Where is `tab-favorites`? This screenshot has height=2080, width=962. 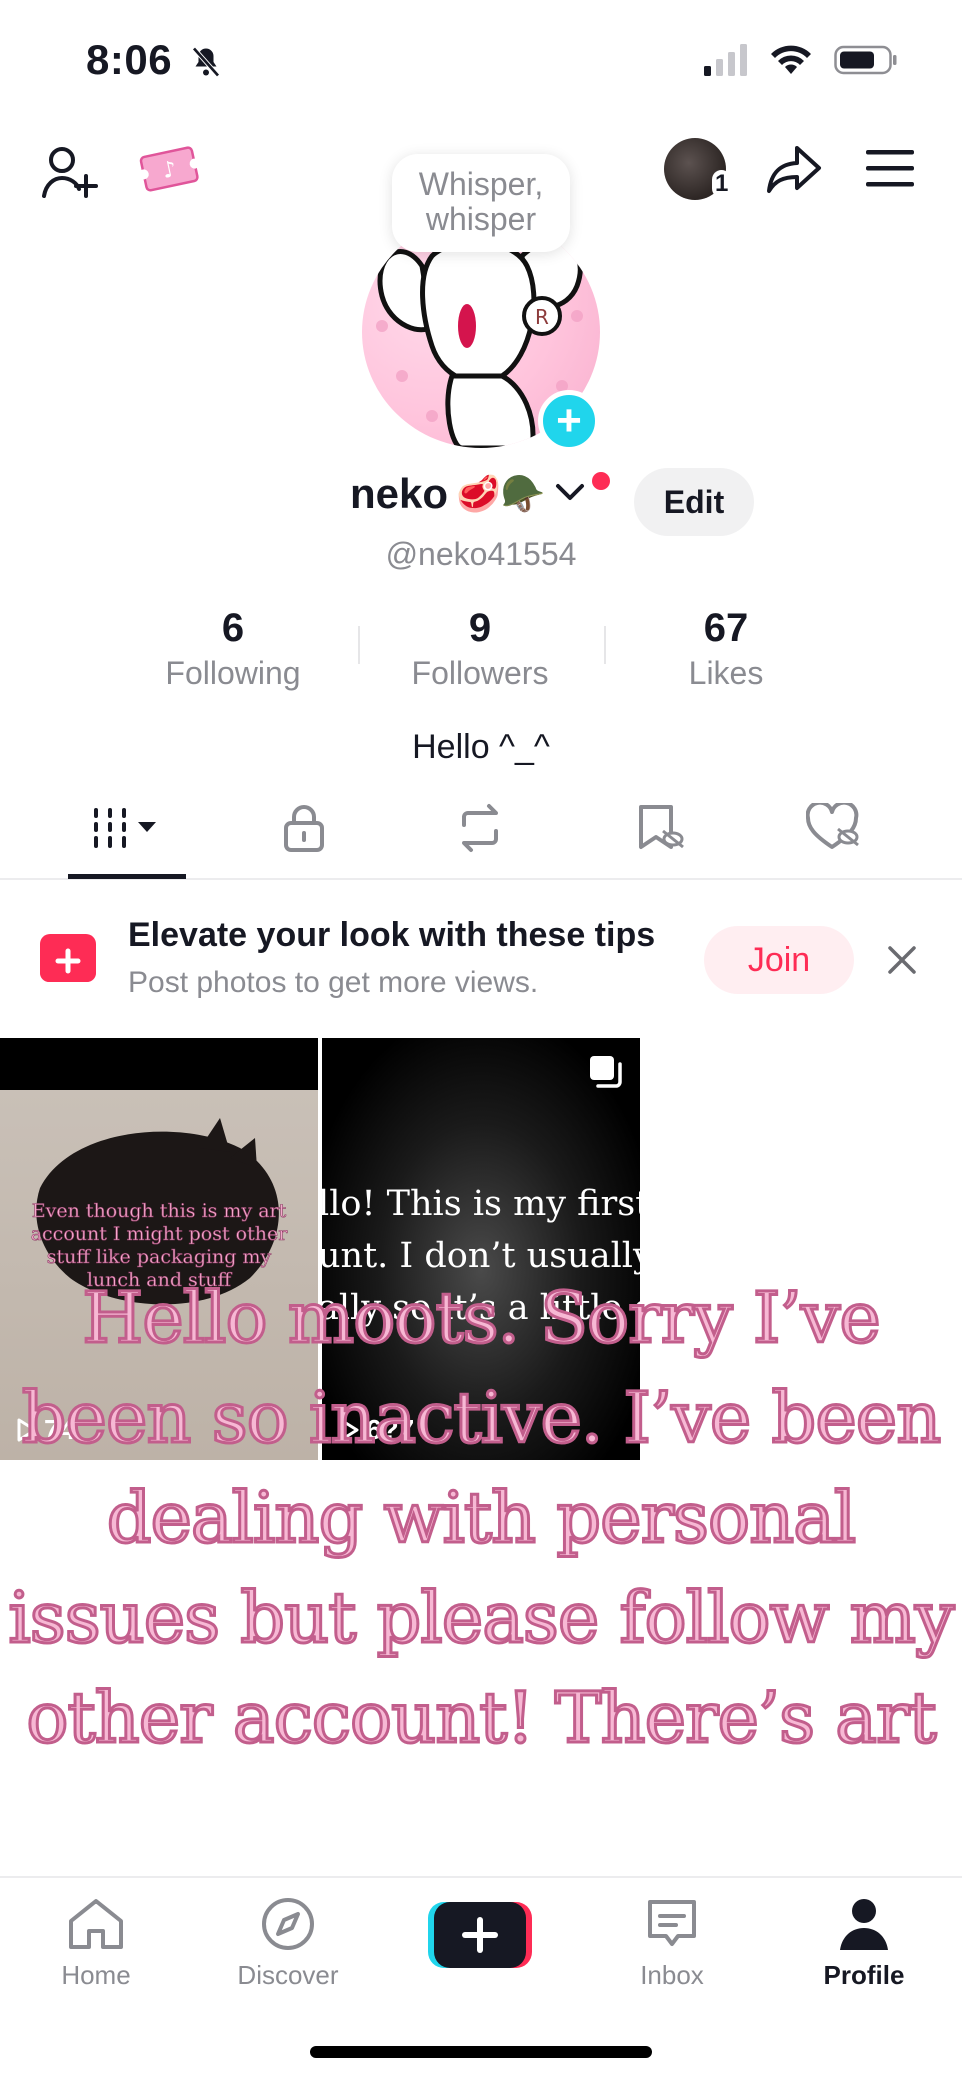
tab-favorites is located at coordinates (660, 830).